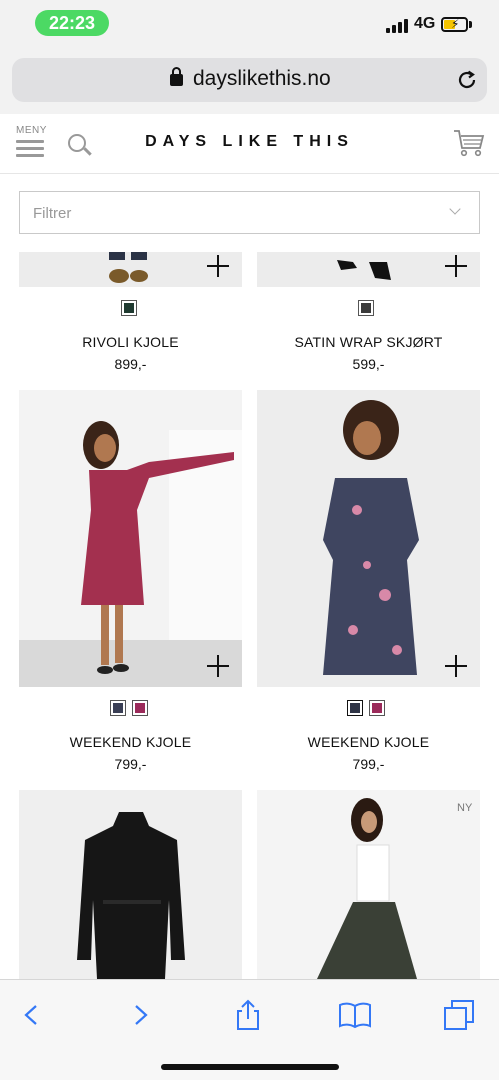 Image resolution: width=499 pixels, height=1080 pixels. I want to click on browser-address-area: dayslikethis.no, so click(249, 80).